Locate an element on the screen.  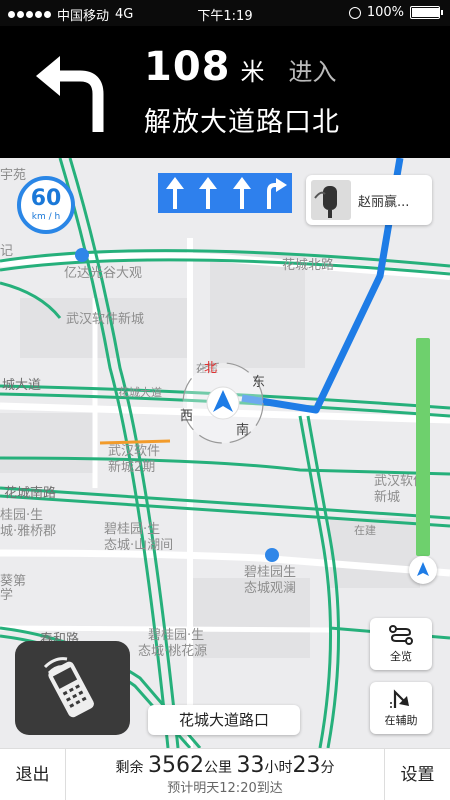
speed-limit-value: 60 is located at coordinates (46, 198).